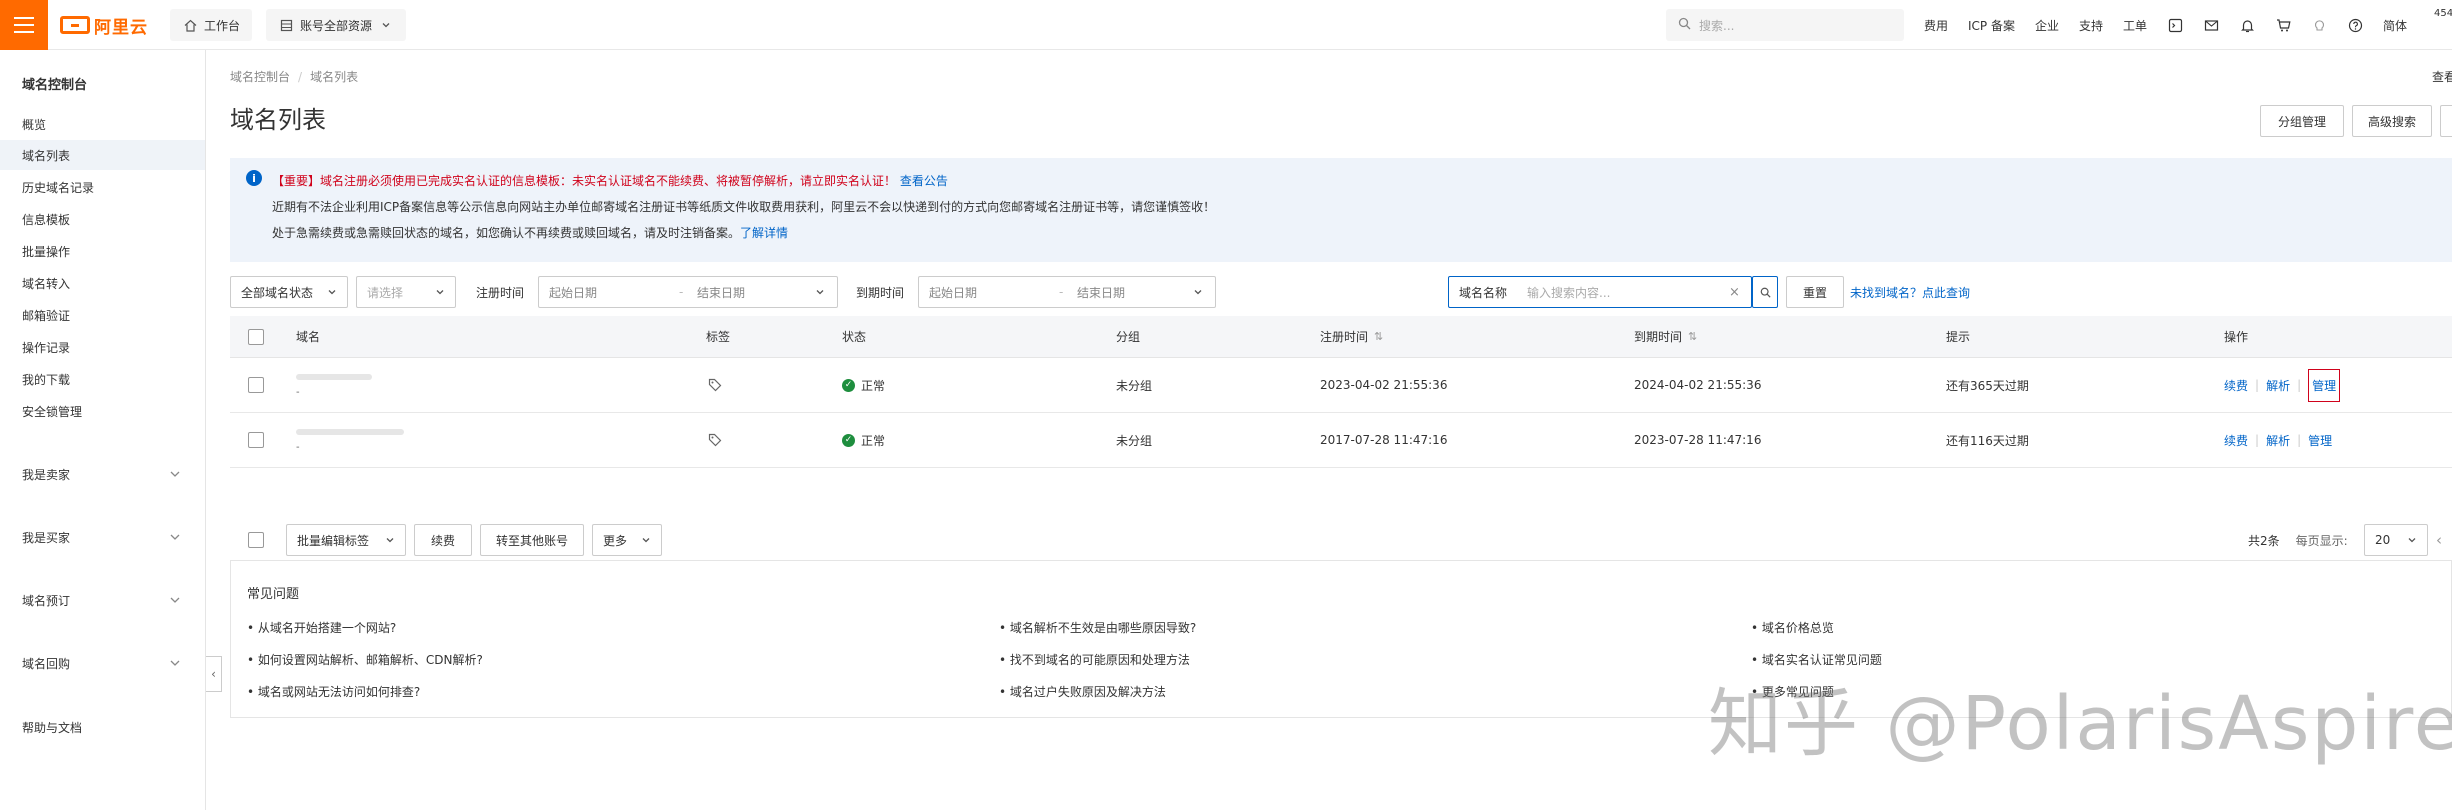  What do you see at coordinates (994, 292) in the screenshot?
I see `exp-start-date: 起始日期` at bounding box center [994, 292].